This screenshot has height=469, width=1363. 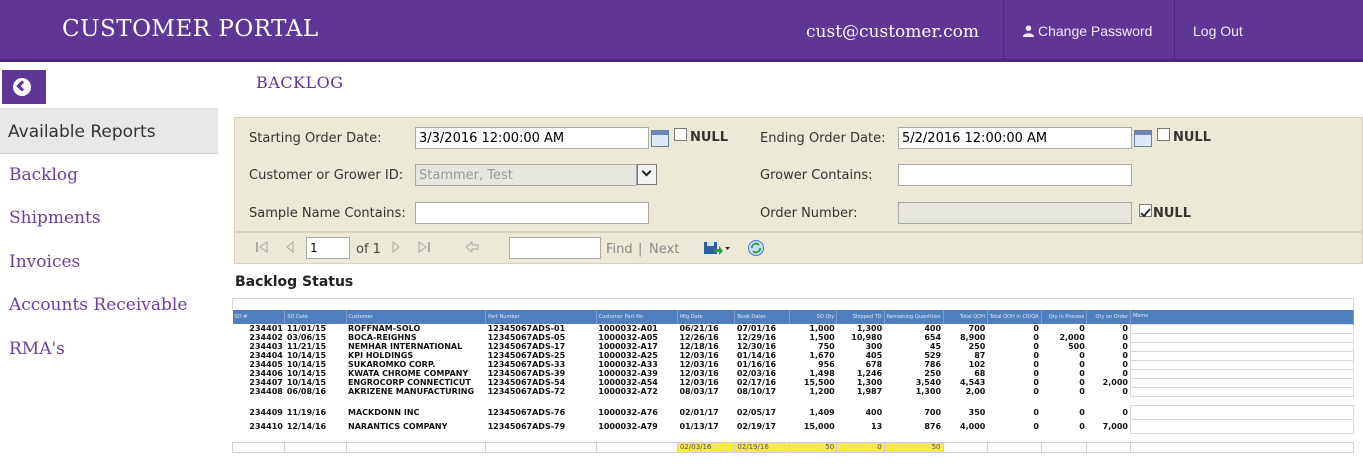 I want to click on sidebar-item-invoices: Invoices, so click(x=44, y=262).